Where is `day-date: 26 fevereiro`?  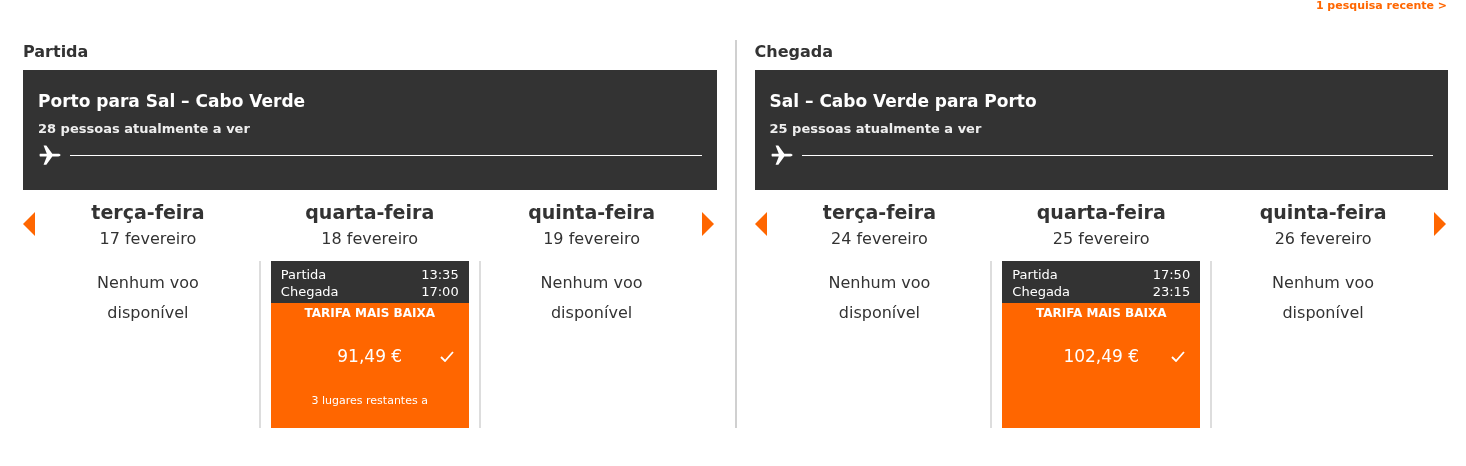 day-date: 26 fevereiro is located at coordinates (1323, 239).